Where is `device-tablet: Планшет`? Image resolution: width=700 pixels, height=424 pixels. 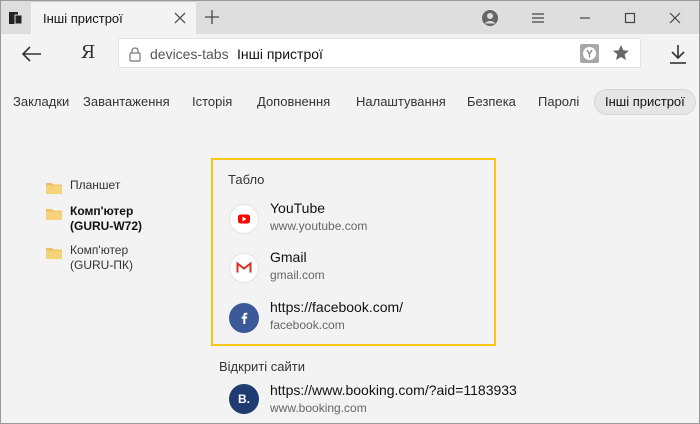 device-tablet: Планшет is located at coordinates (111, 187).